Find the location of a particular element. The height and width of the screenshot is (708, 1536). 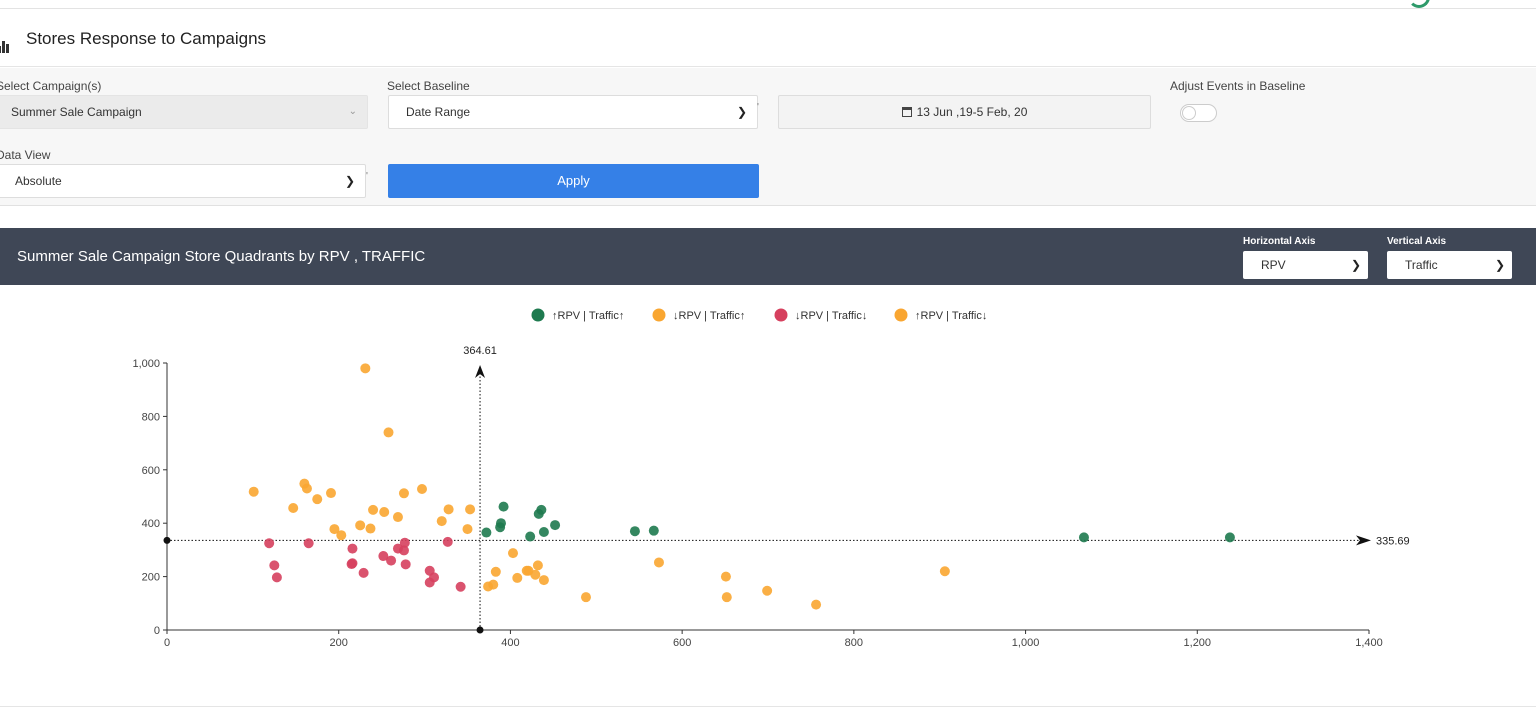

x-tick-label: 200 is located at coordinates (339, 643).